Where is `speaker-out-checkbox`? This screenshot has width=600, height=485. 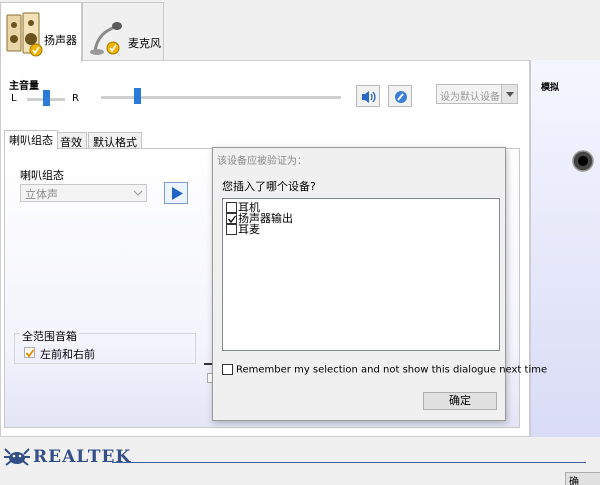
speaker-out-checkbox is located at coordinates (231, 218).